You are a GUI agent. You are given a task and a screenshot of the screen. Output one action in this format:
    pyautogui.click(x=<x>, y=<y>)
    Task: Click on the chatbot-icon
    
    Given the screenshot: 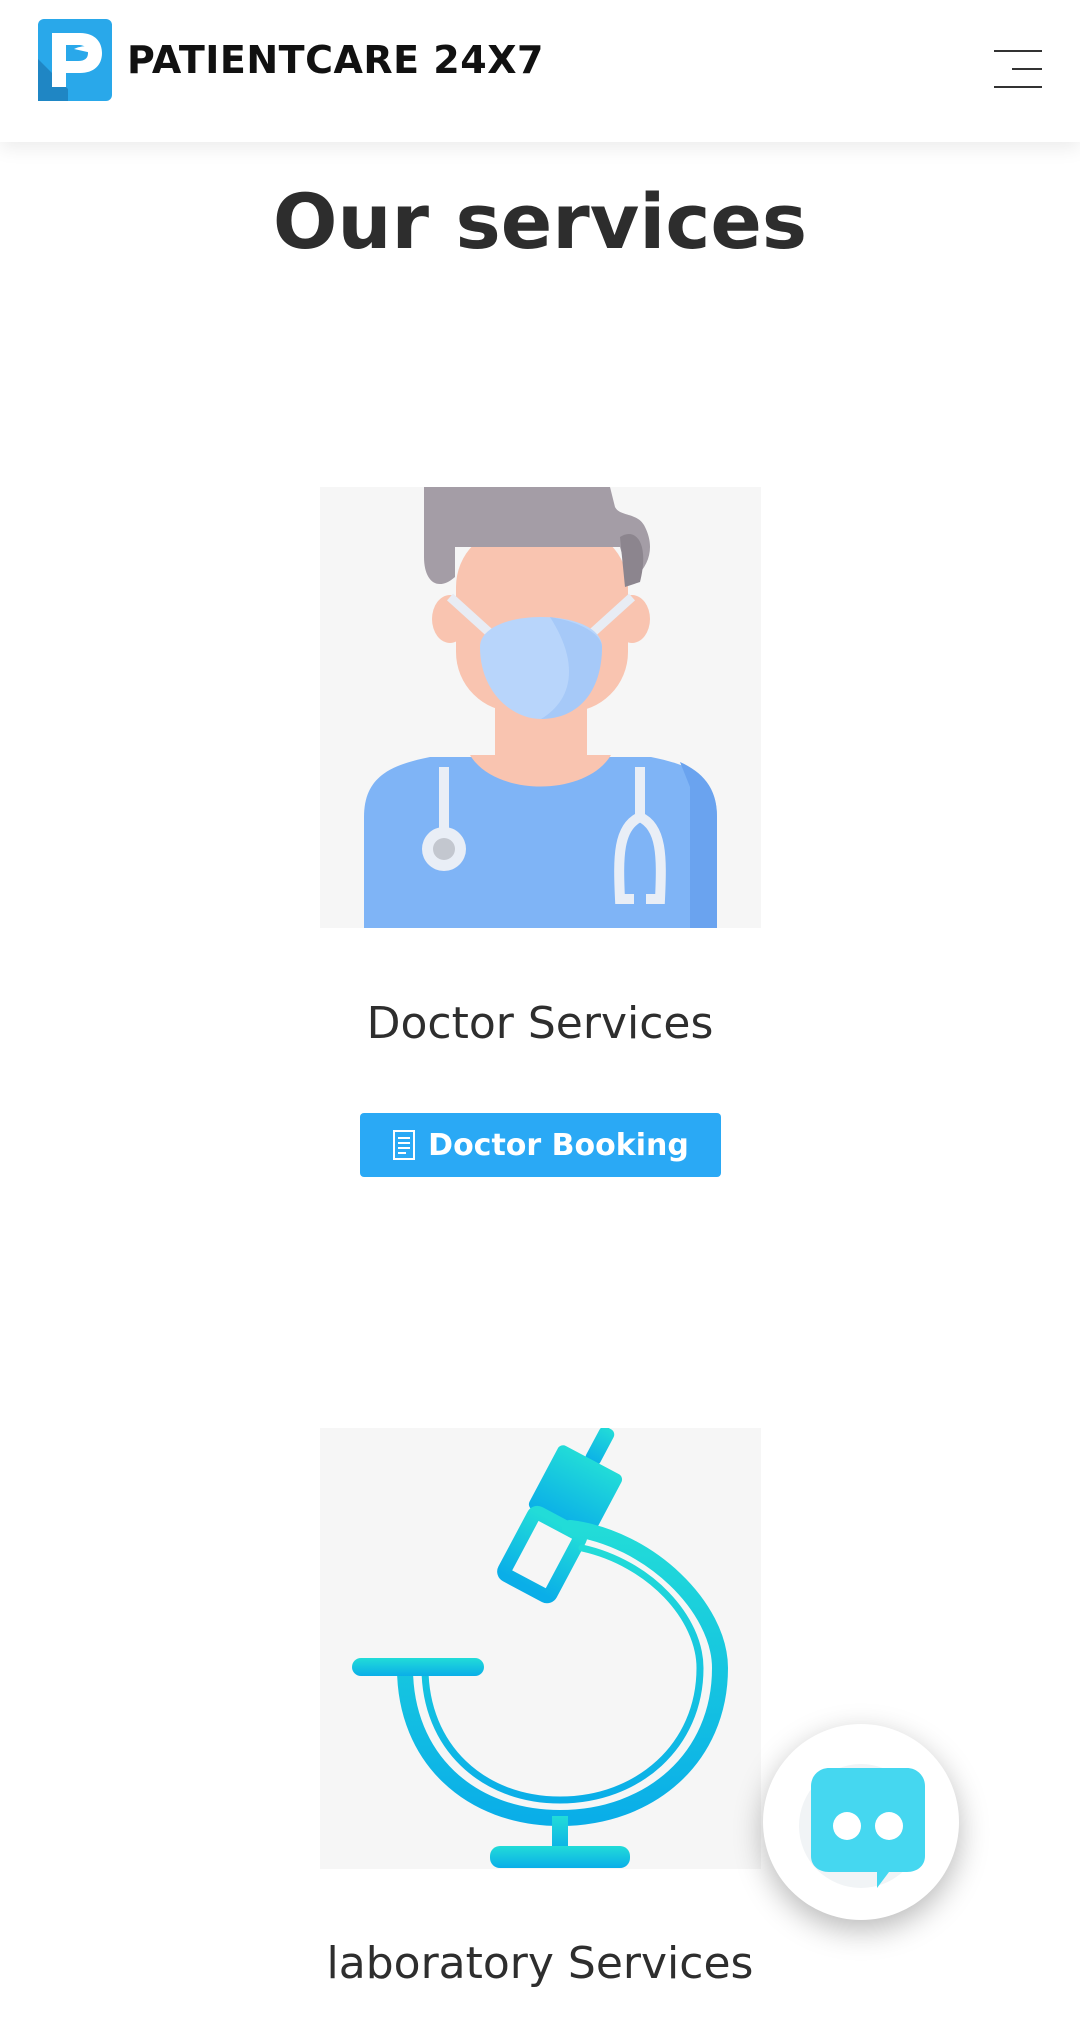 What is the action you would take?
    pyautogui.click(x=862, y=1826)
    